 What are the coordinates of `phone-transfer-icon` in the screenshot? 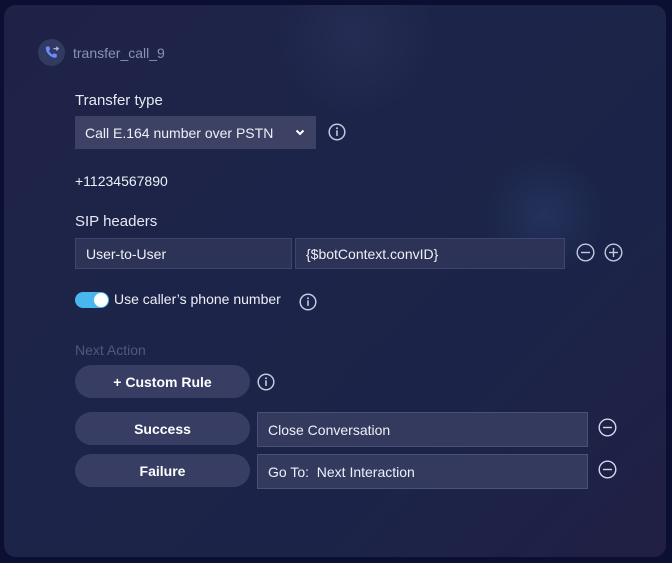 It's located at (51, 52).